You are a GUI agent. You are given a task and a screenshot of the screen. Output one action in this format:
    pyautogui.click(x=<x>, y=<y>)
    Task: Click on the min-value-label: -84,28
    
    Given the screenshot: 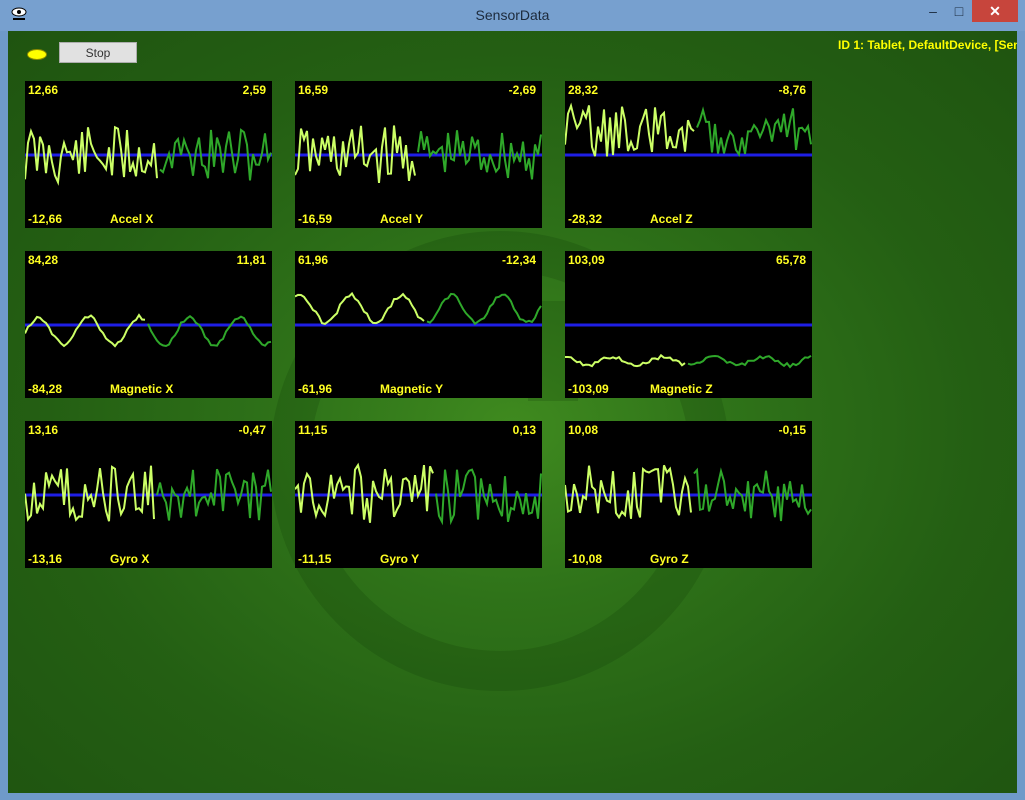 What is the action you would take?
    pyautogui.click(x=45, y=389)
    